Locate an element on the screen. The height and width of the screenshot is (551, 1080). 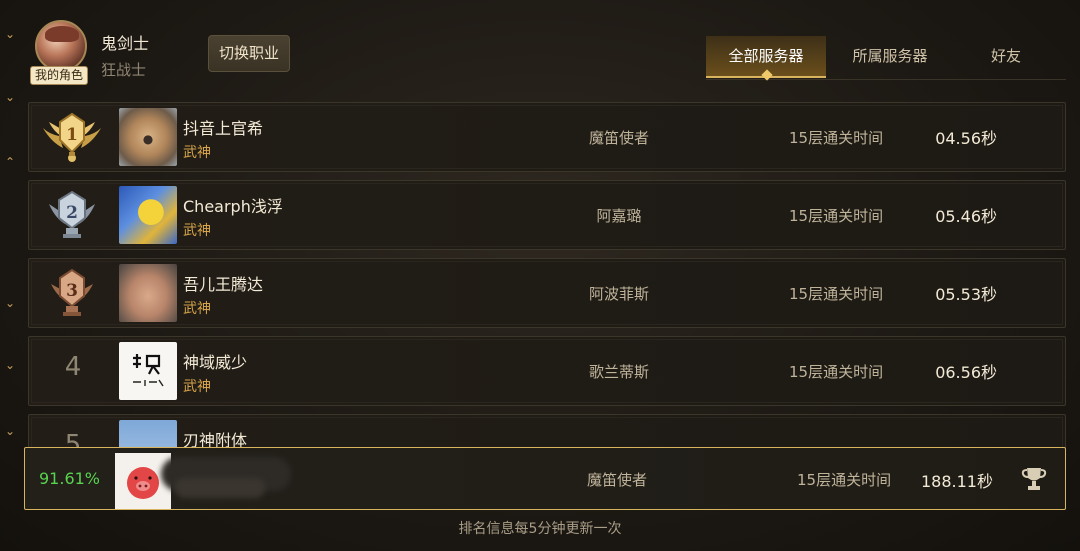
clear-time: 04.56秒 is located at coordinates (966, 138).